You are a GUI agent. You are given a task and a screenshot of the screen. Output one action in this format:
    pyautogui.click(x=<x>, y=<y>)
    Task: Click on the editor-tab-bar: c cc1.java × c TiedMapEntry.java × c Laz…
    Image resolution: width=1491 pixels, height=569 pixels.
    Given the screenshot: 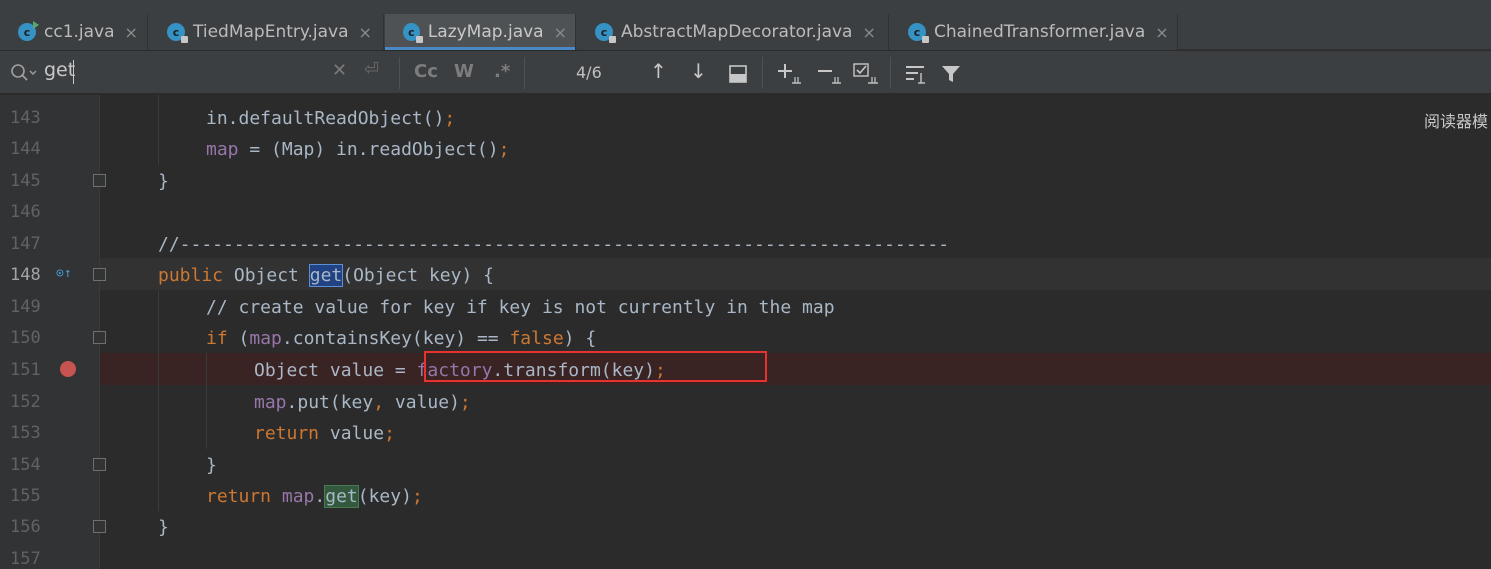 What is the action you would take?
    pyautogui.click(x=745, y=25)
    